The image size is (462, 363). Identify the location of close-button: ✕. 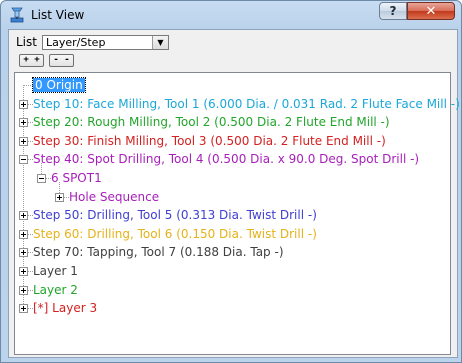
(431, 11).